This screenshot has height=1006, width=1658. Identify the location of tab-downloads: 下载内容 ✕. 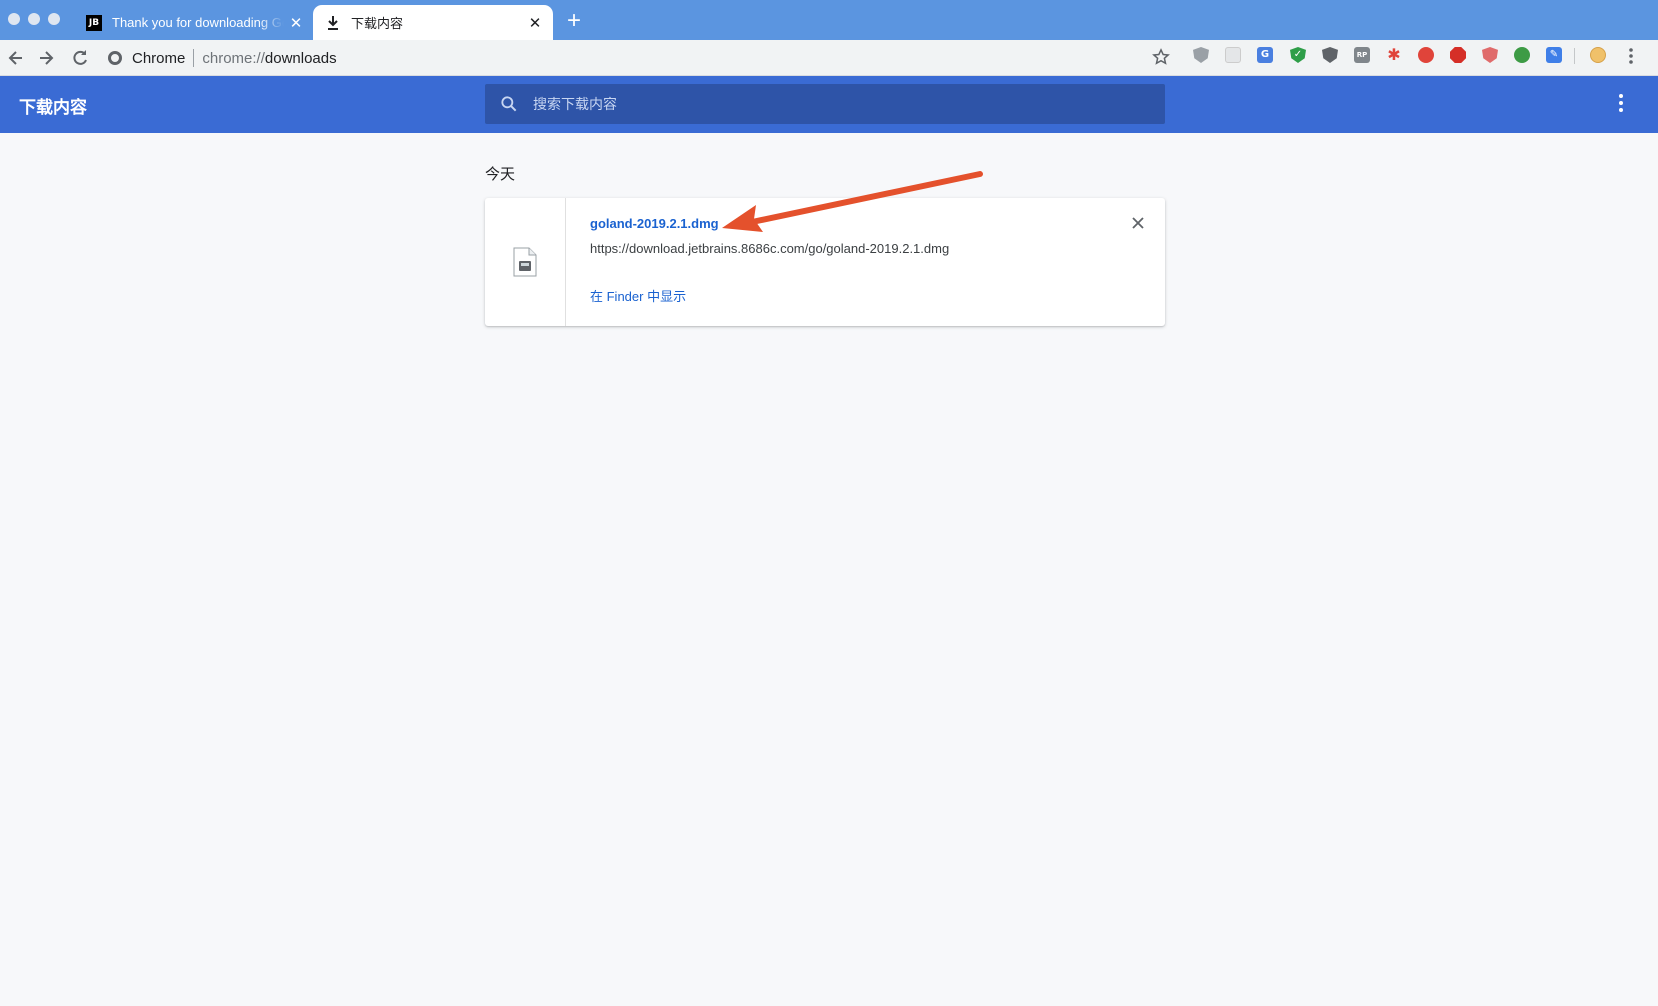
(433, 22).